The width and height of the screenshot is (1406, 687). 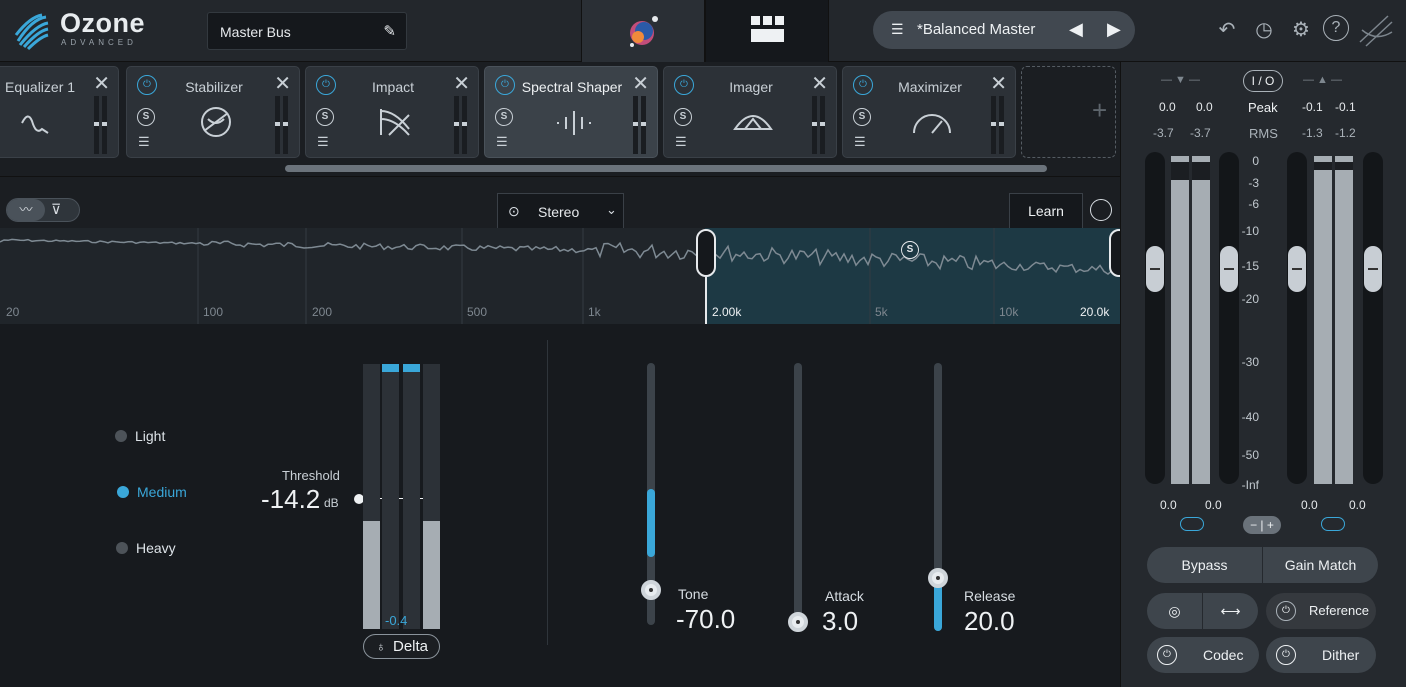 I want to click on module-spectral-shaper: ⏻ Spectral Shaper ✕ S ☰, so click(x=571, y=112).